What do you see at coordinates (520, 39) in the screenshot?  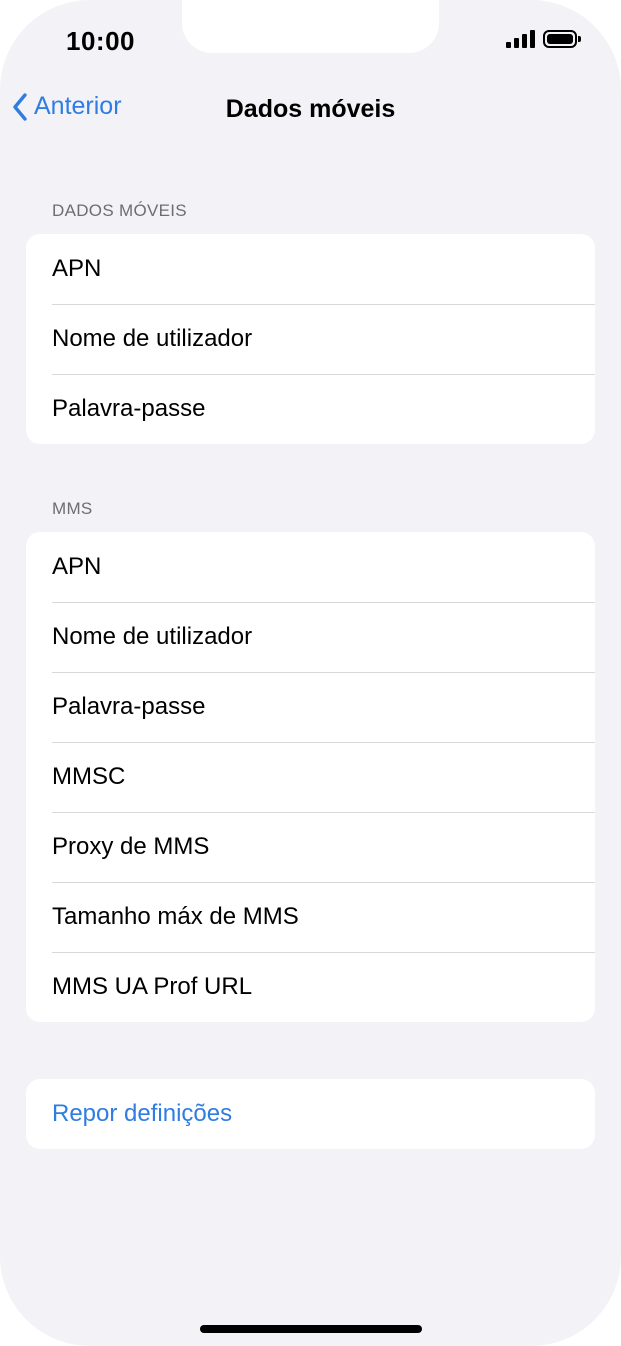 I see `cellular-signal-icon` at bounding box center [520, 39].